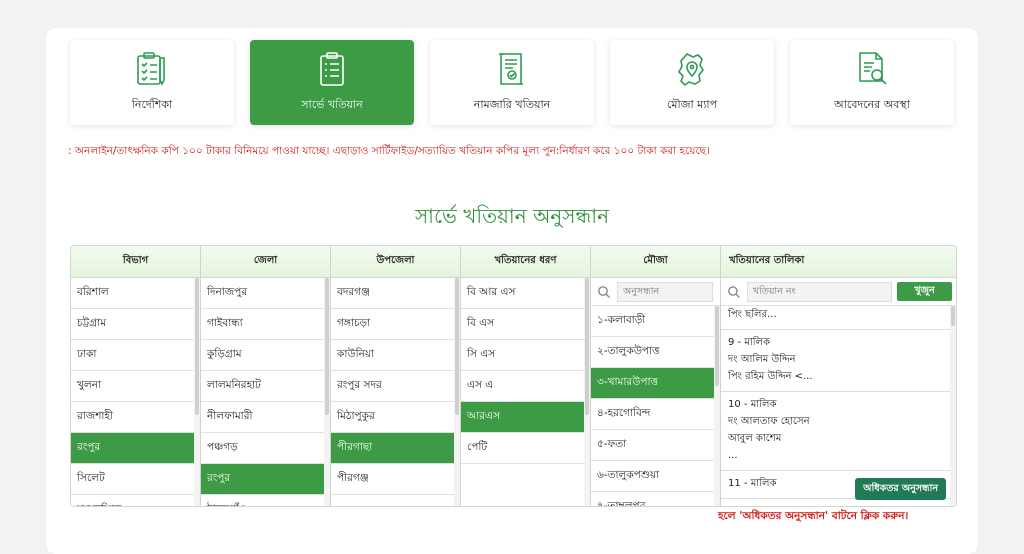 The image size is (1024, 554). What do you see at coordinates (749, 342) in the screenshot?
I see `khatian-entry-line: 9 - মালিক` at bounding box center [749, 342].